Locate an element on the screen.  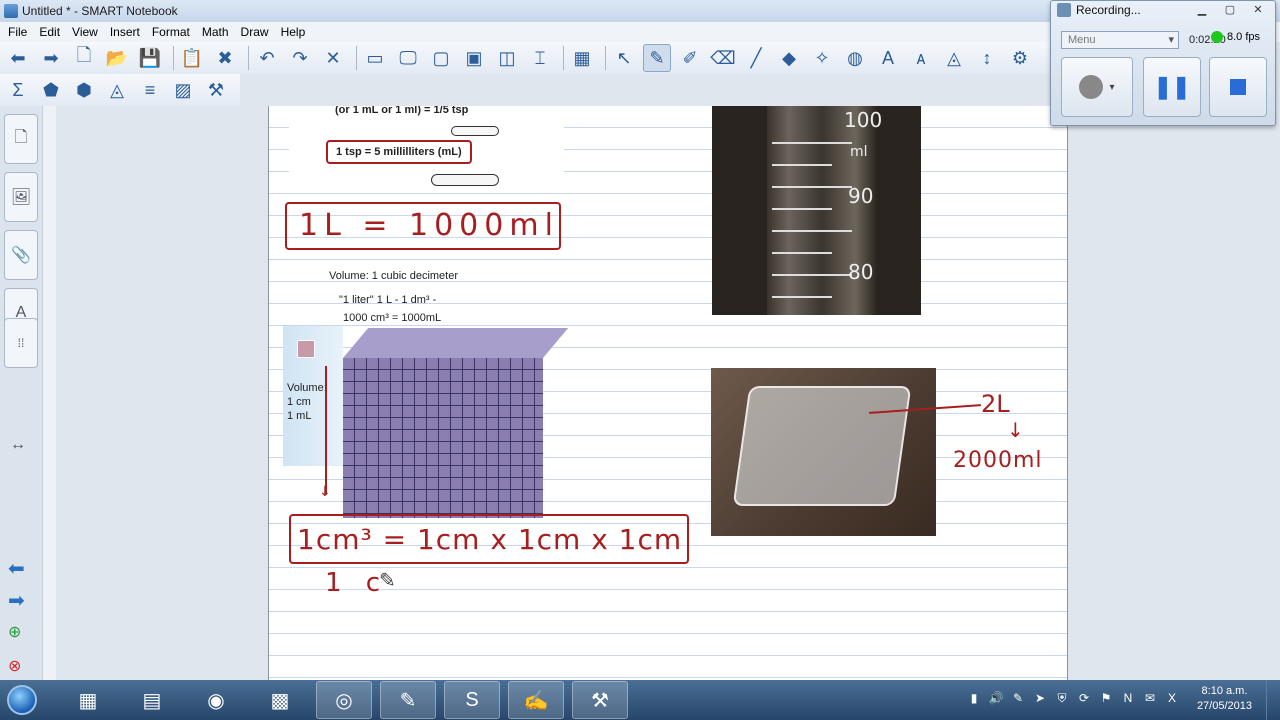
menu-view: View is located at coordinates (85, 32).